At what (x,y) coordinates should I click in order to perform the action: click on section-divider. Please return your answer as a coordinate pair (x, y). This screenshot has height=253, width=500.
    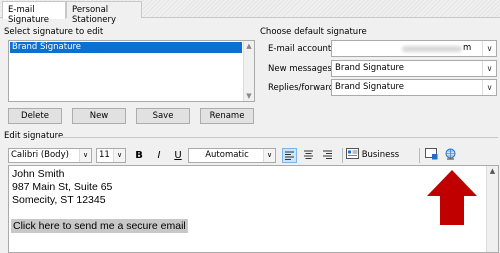
    Looking at the image, I should click on (278, 137).